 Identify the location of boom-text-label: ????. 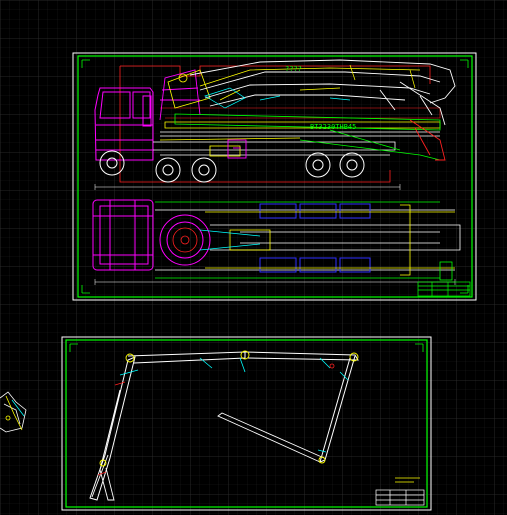
(293, 69).